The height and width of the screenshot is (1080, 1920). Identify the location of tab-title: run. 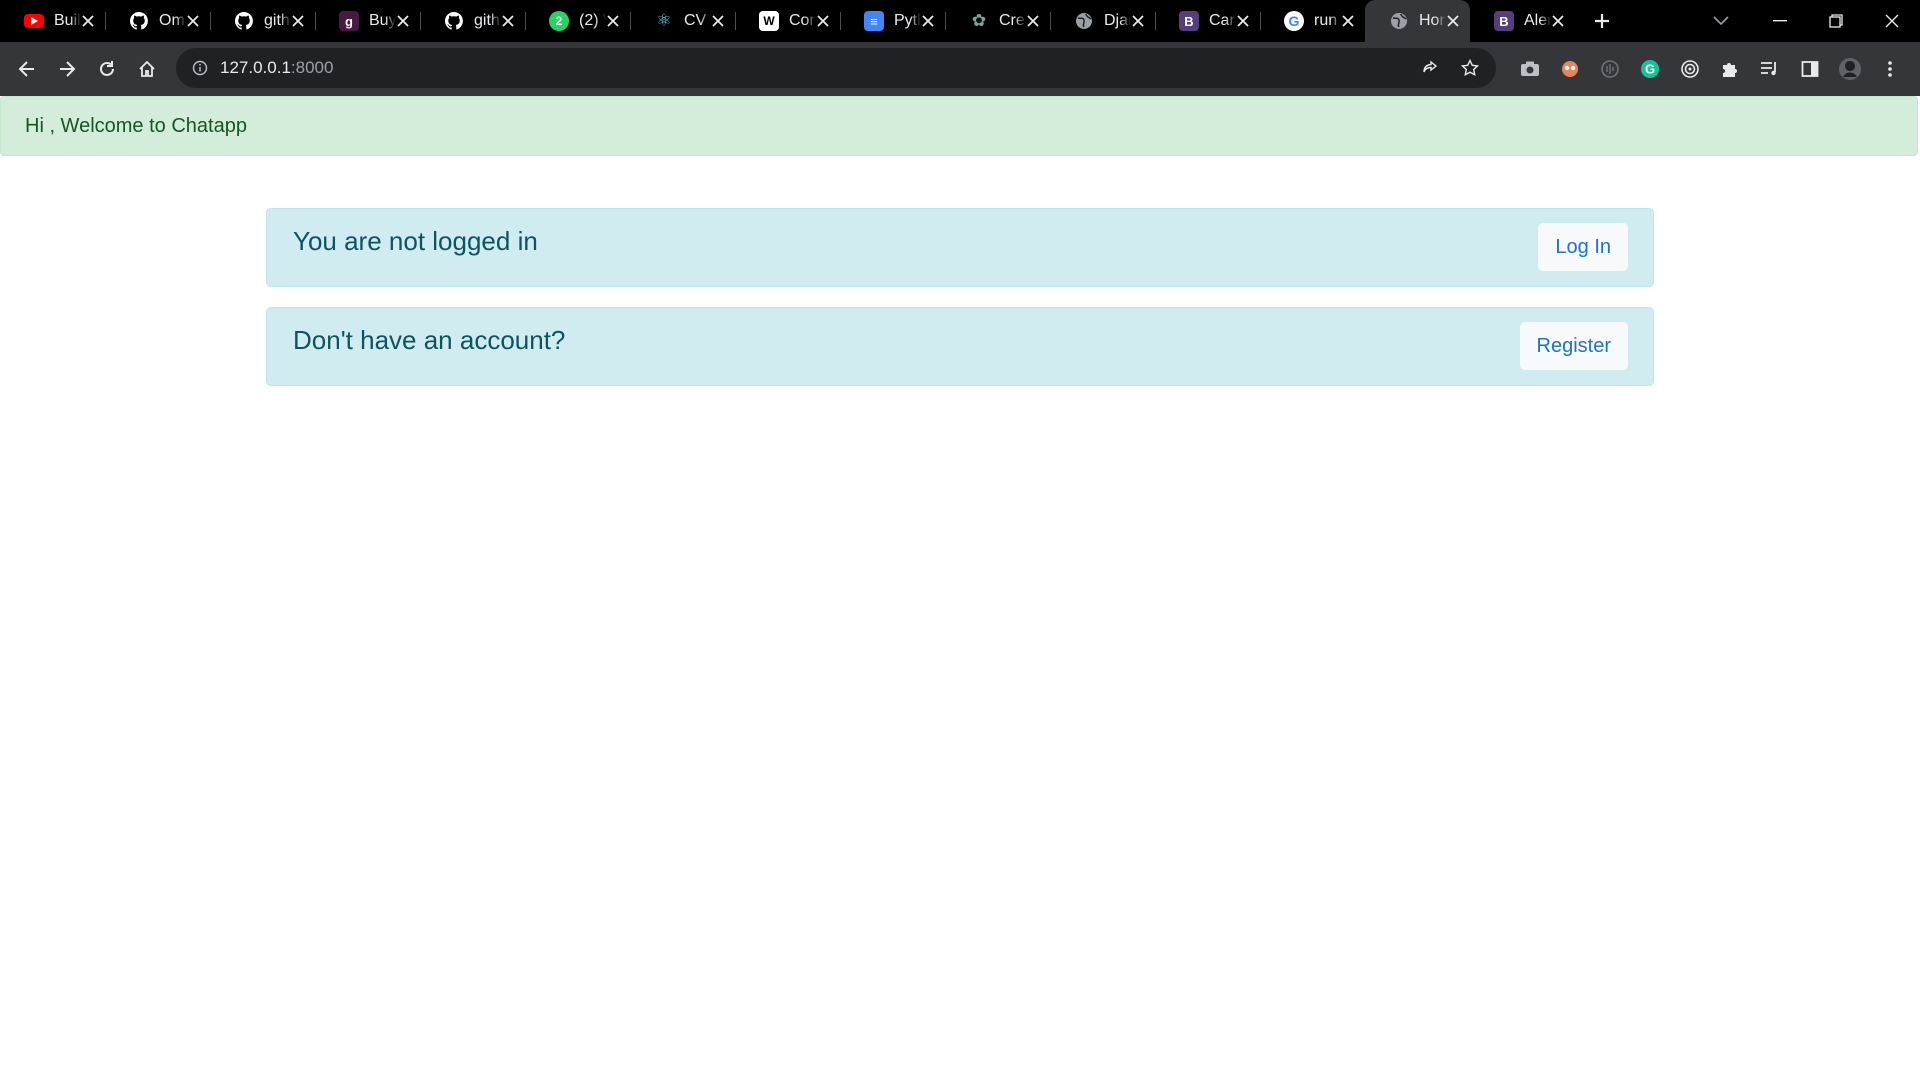
(1326, 20).